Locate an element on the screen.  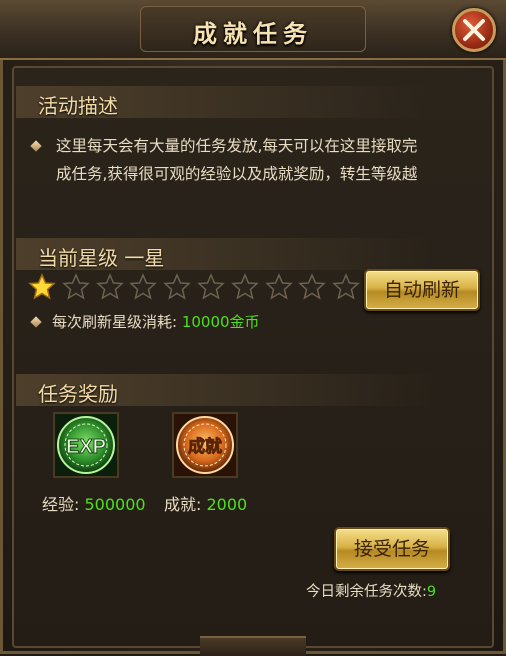
close-button is located at coordinates (474, 30).